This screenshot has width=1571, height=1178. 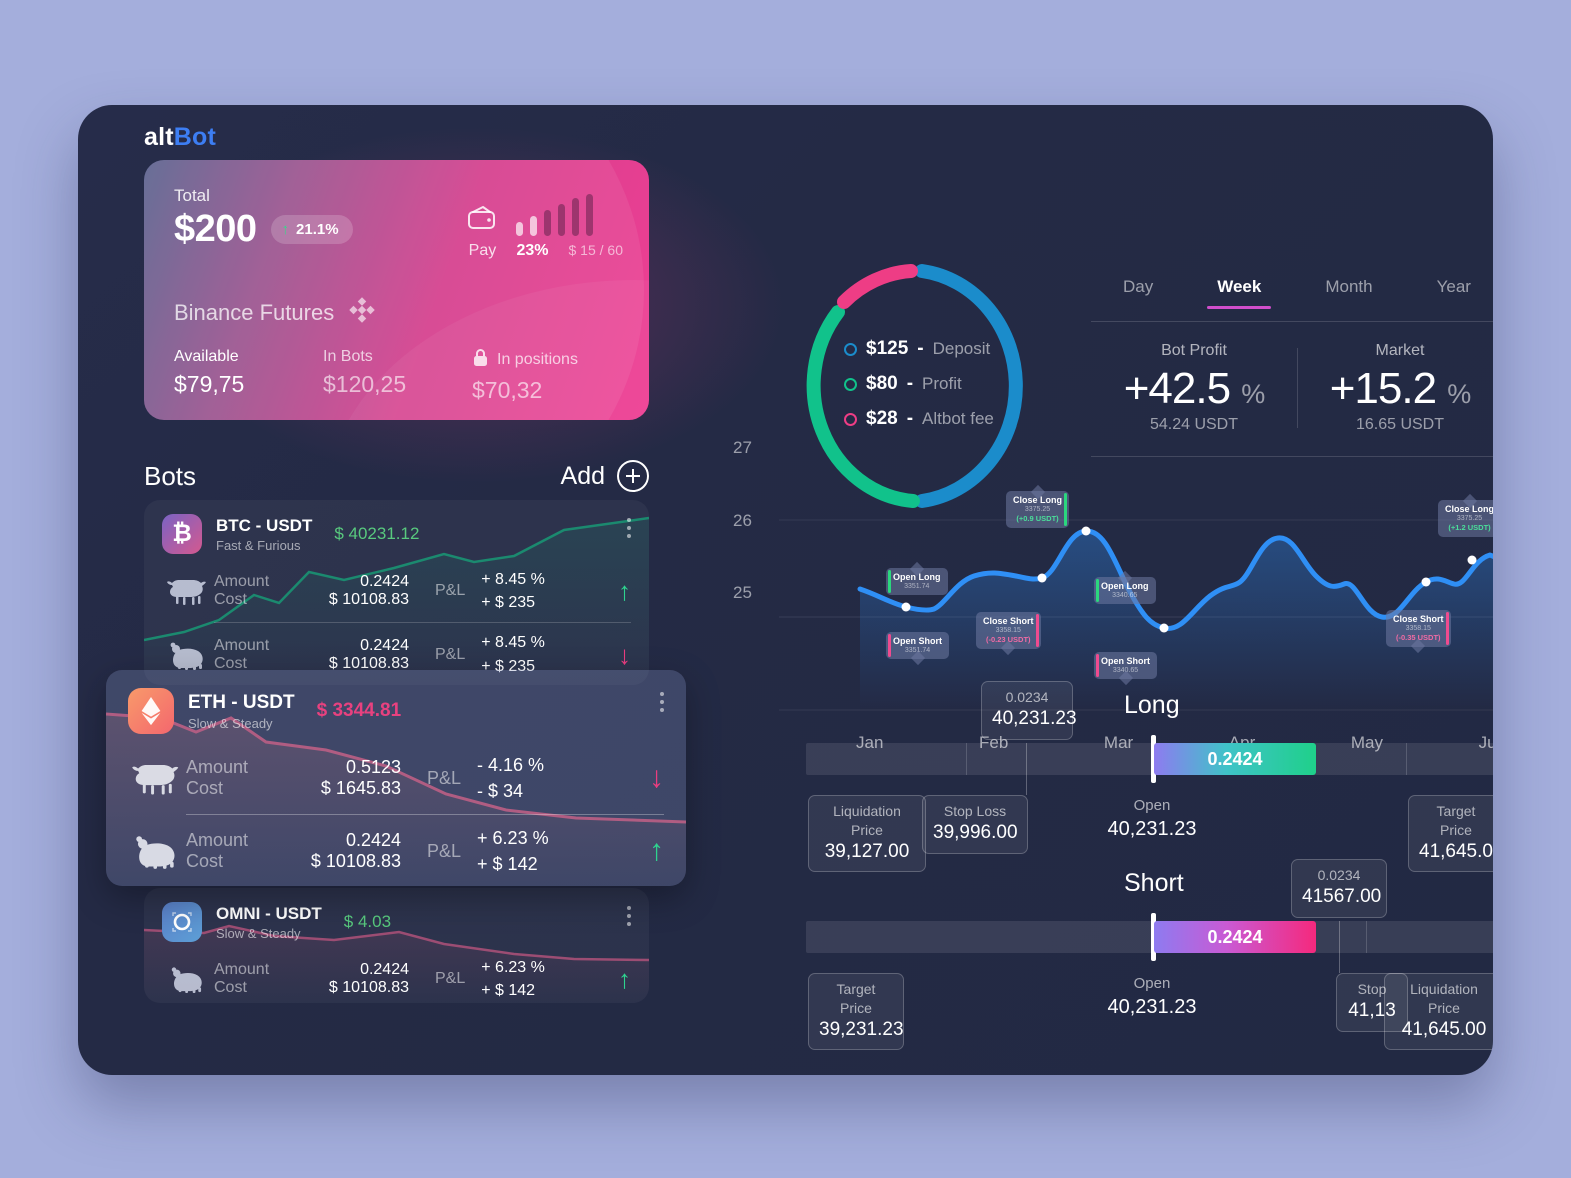 What do you see at coordinates (180, 137) in the screenshot?
I see `app-logo: altBot` at bounding box center [180, 137].